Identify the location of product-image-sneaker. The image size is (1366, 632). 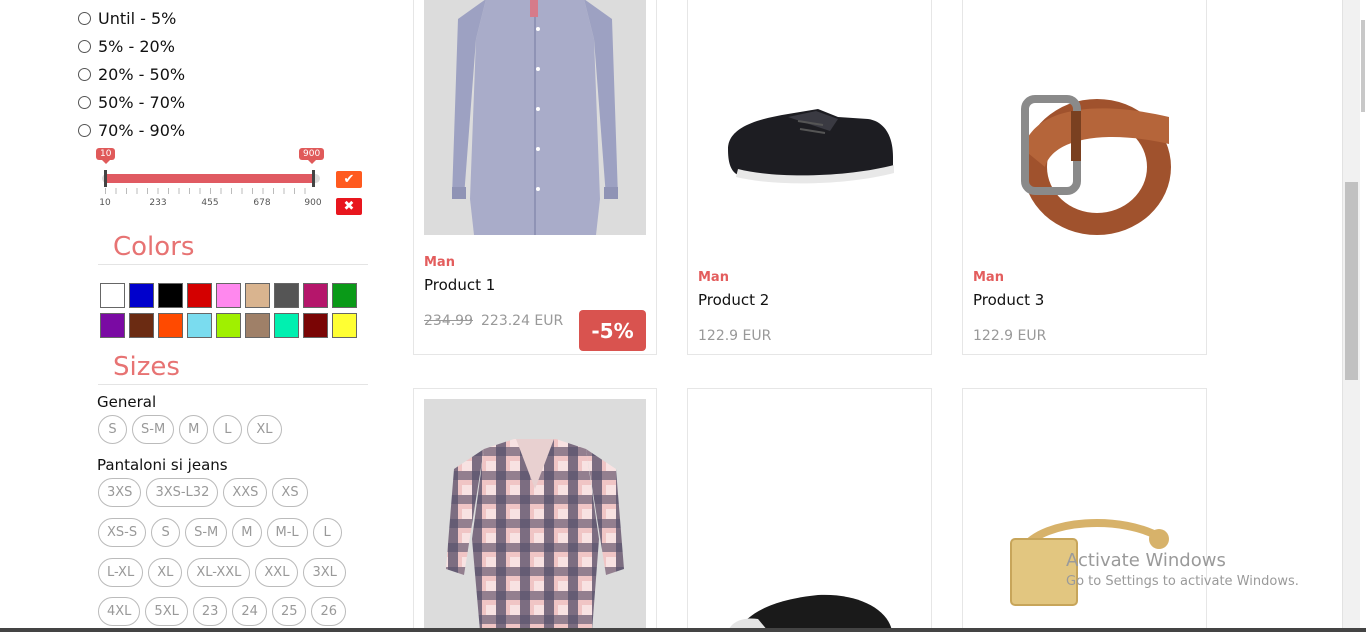
(810, 129).